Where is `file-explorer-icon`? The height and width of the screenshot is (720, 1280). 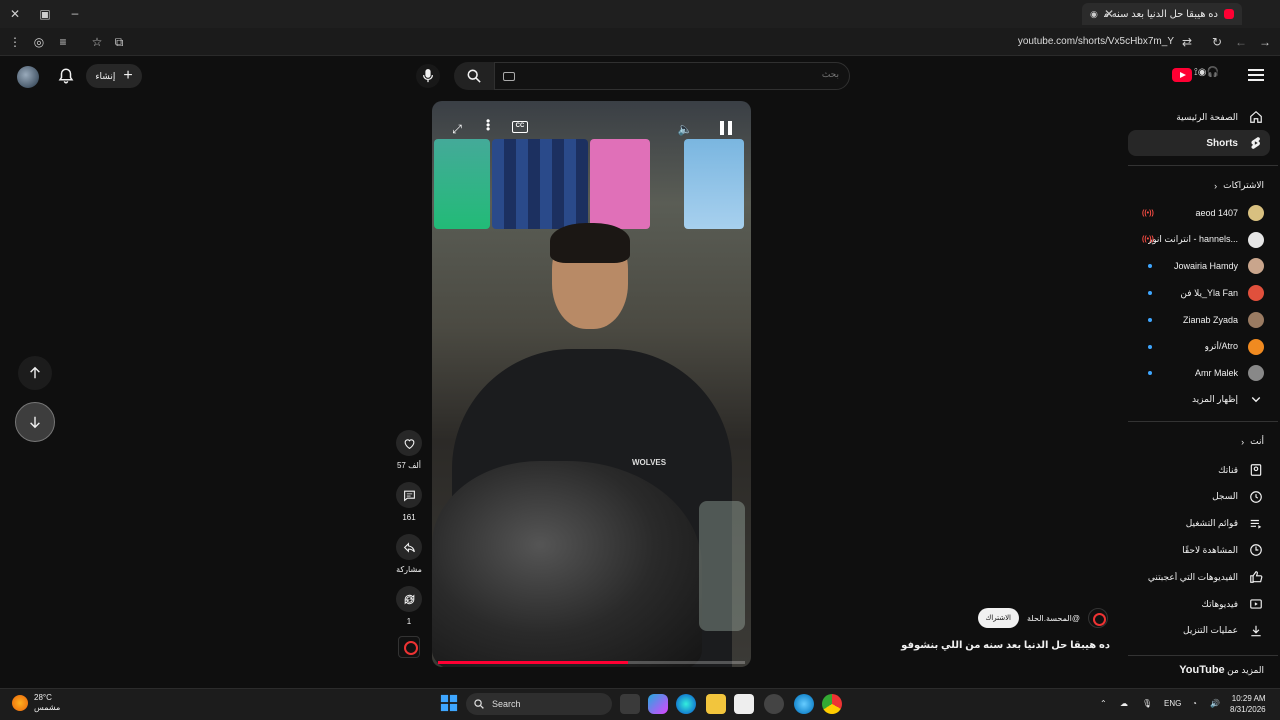
file-explorer-icon is located at coordinates (716, 704).